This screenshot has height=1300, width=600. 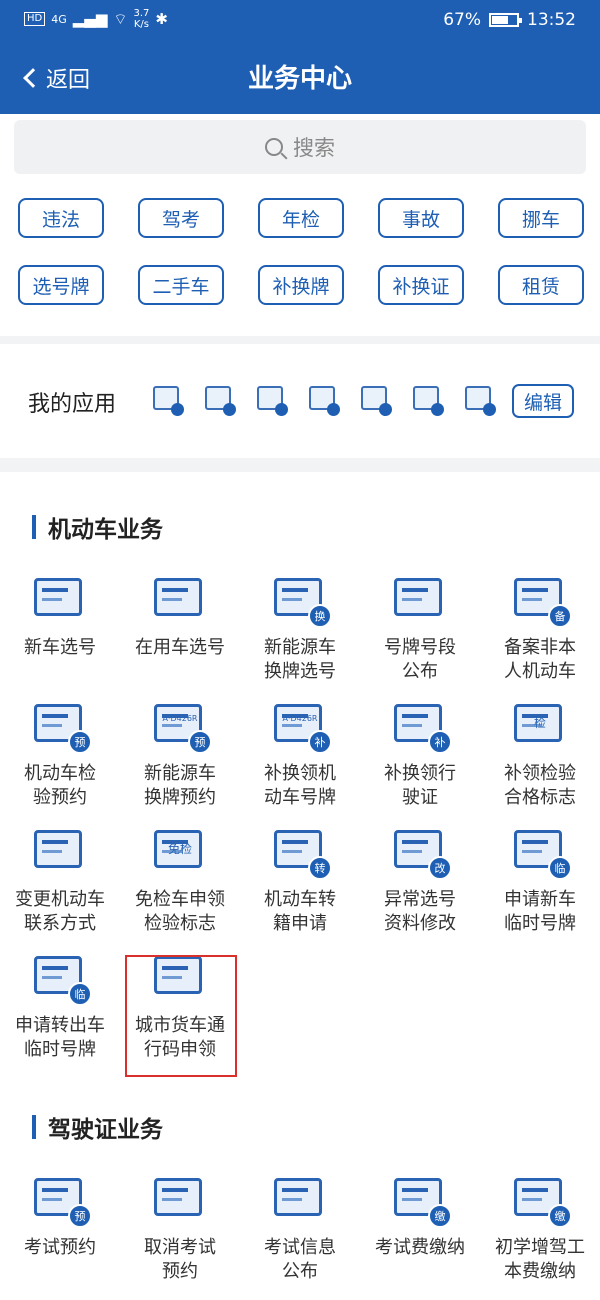 I want to click on vehicle-section-title: 机动车业务, so click(x=97, y=527).